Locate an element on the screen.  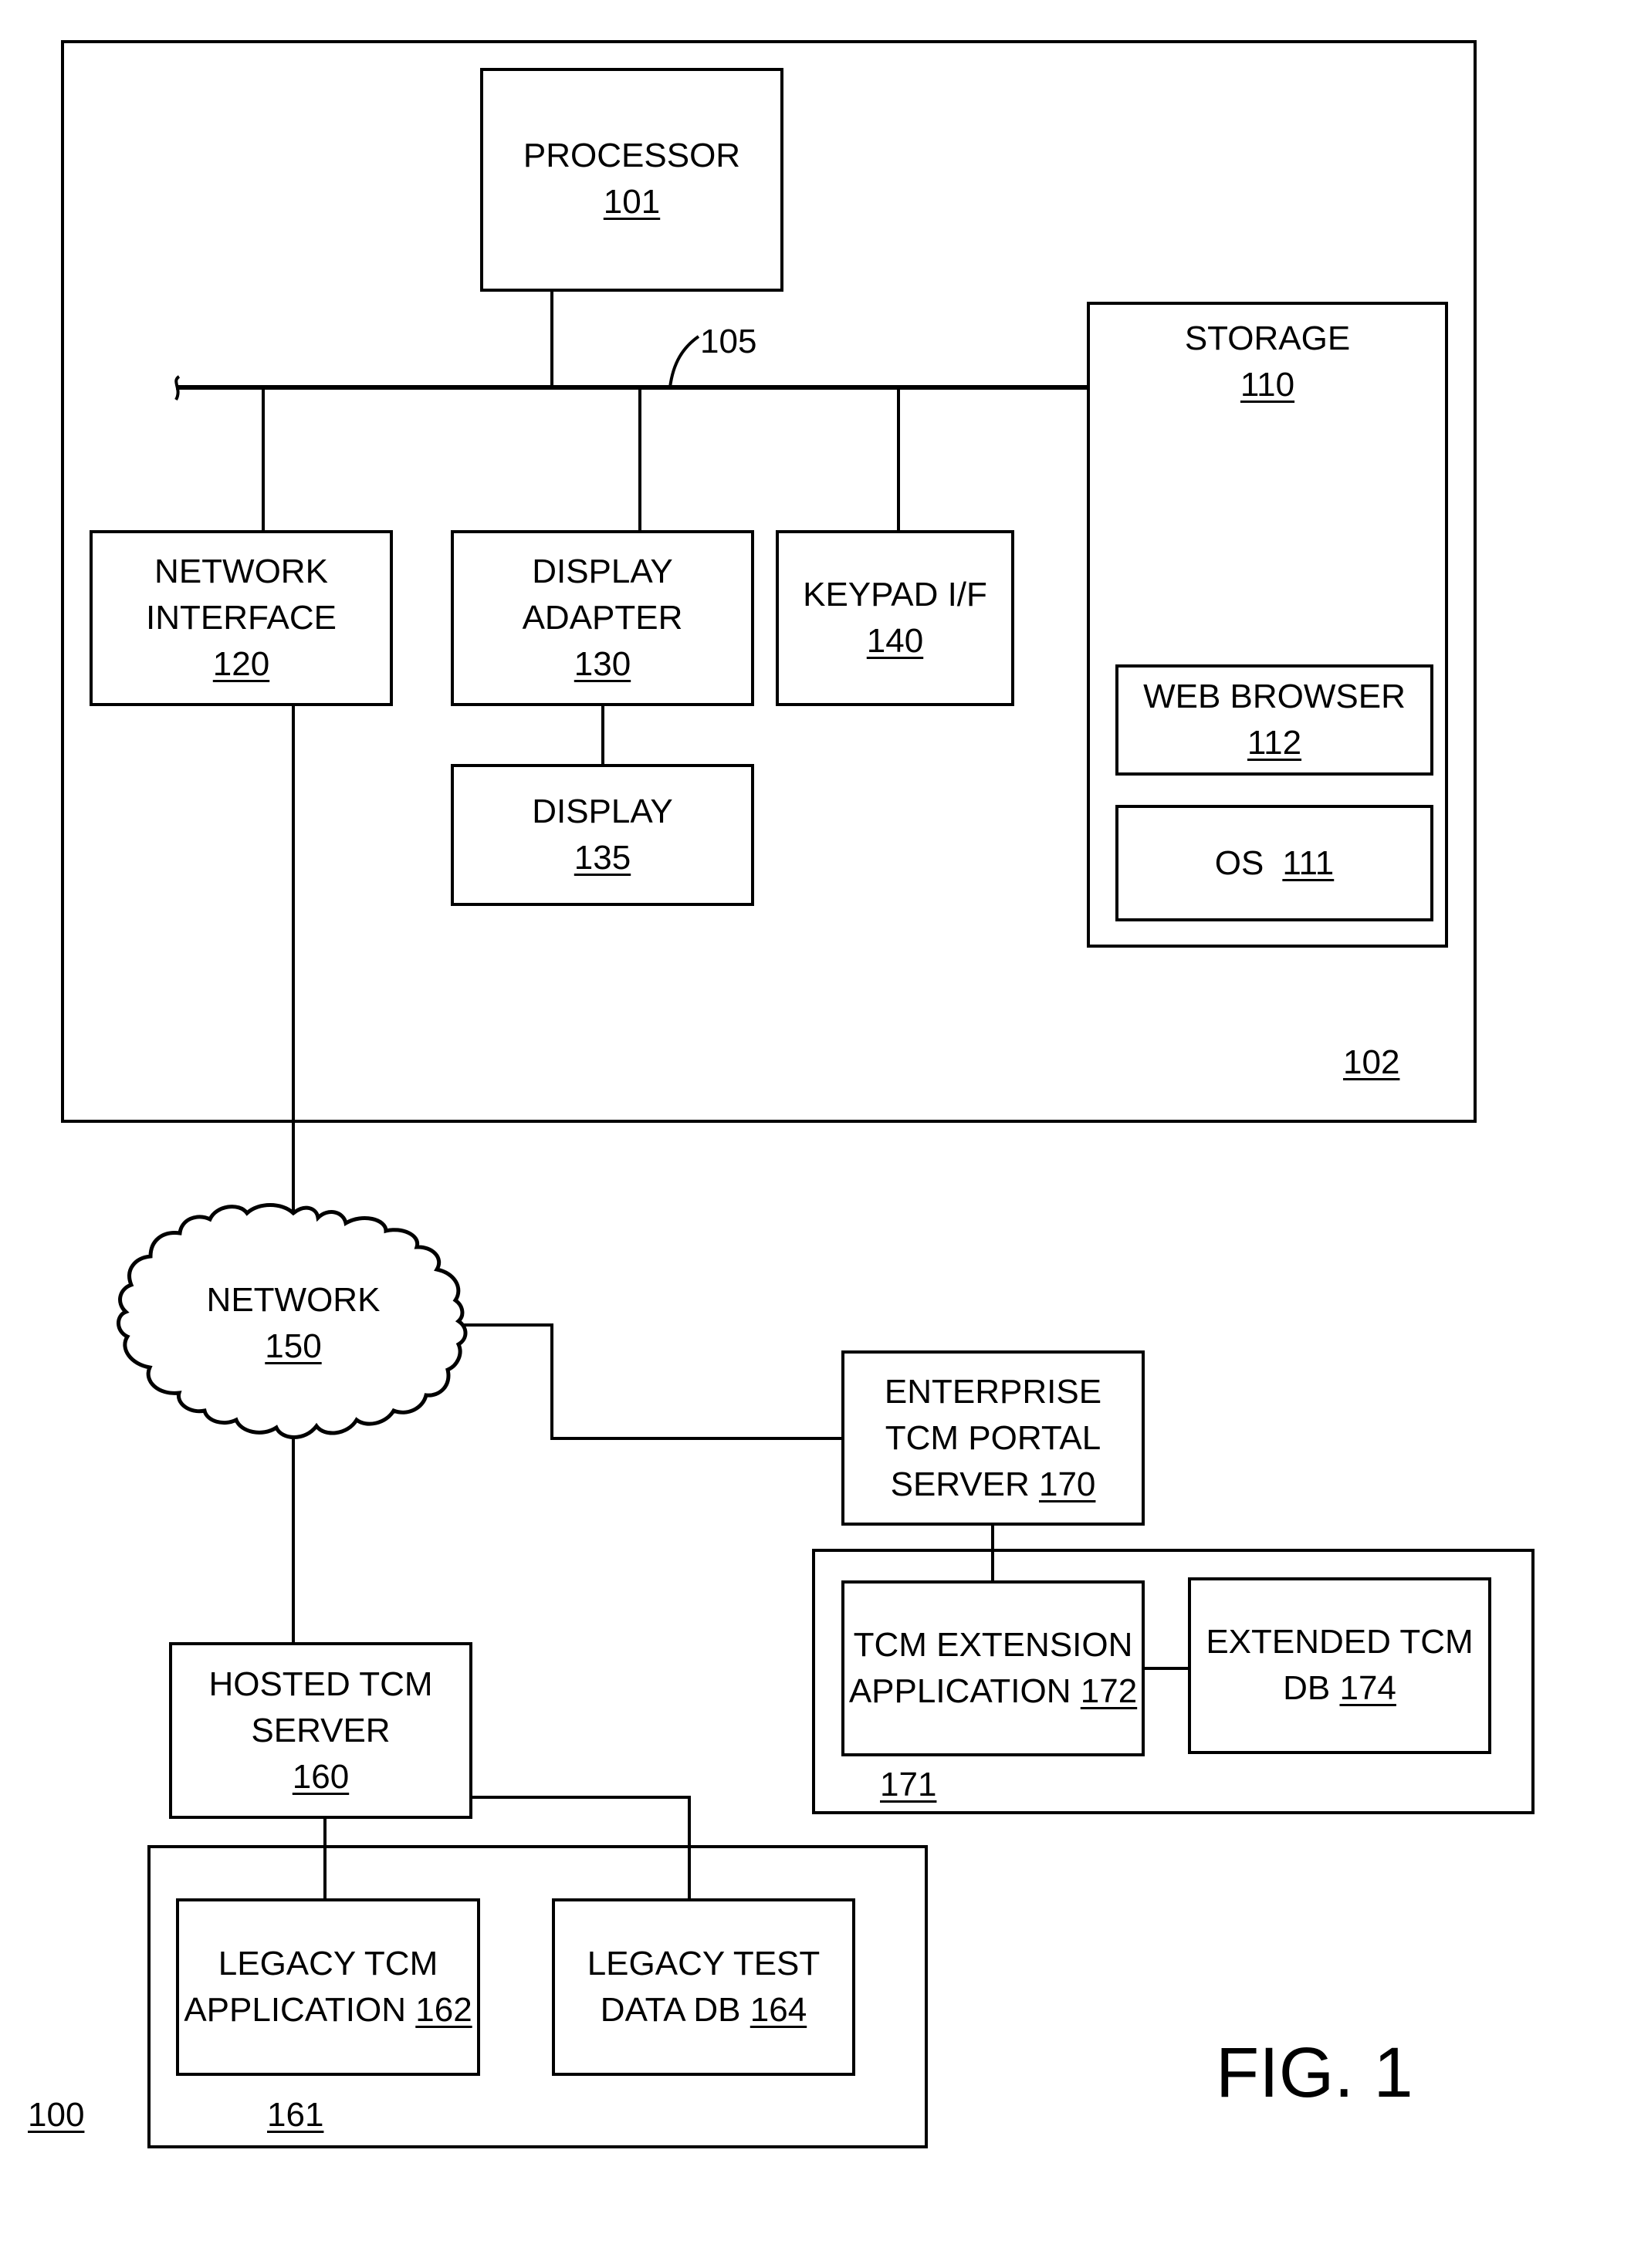
portal-label-line2: TCM PORTAL is located at coordinates (993, 1438).